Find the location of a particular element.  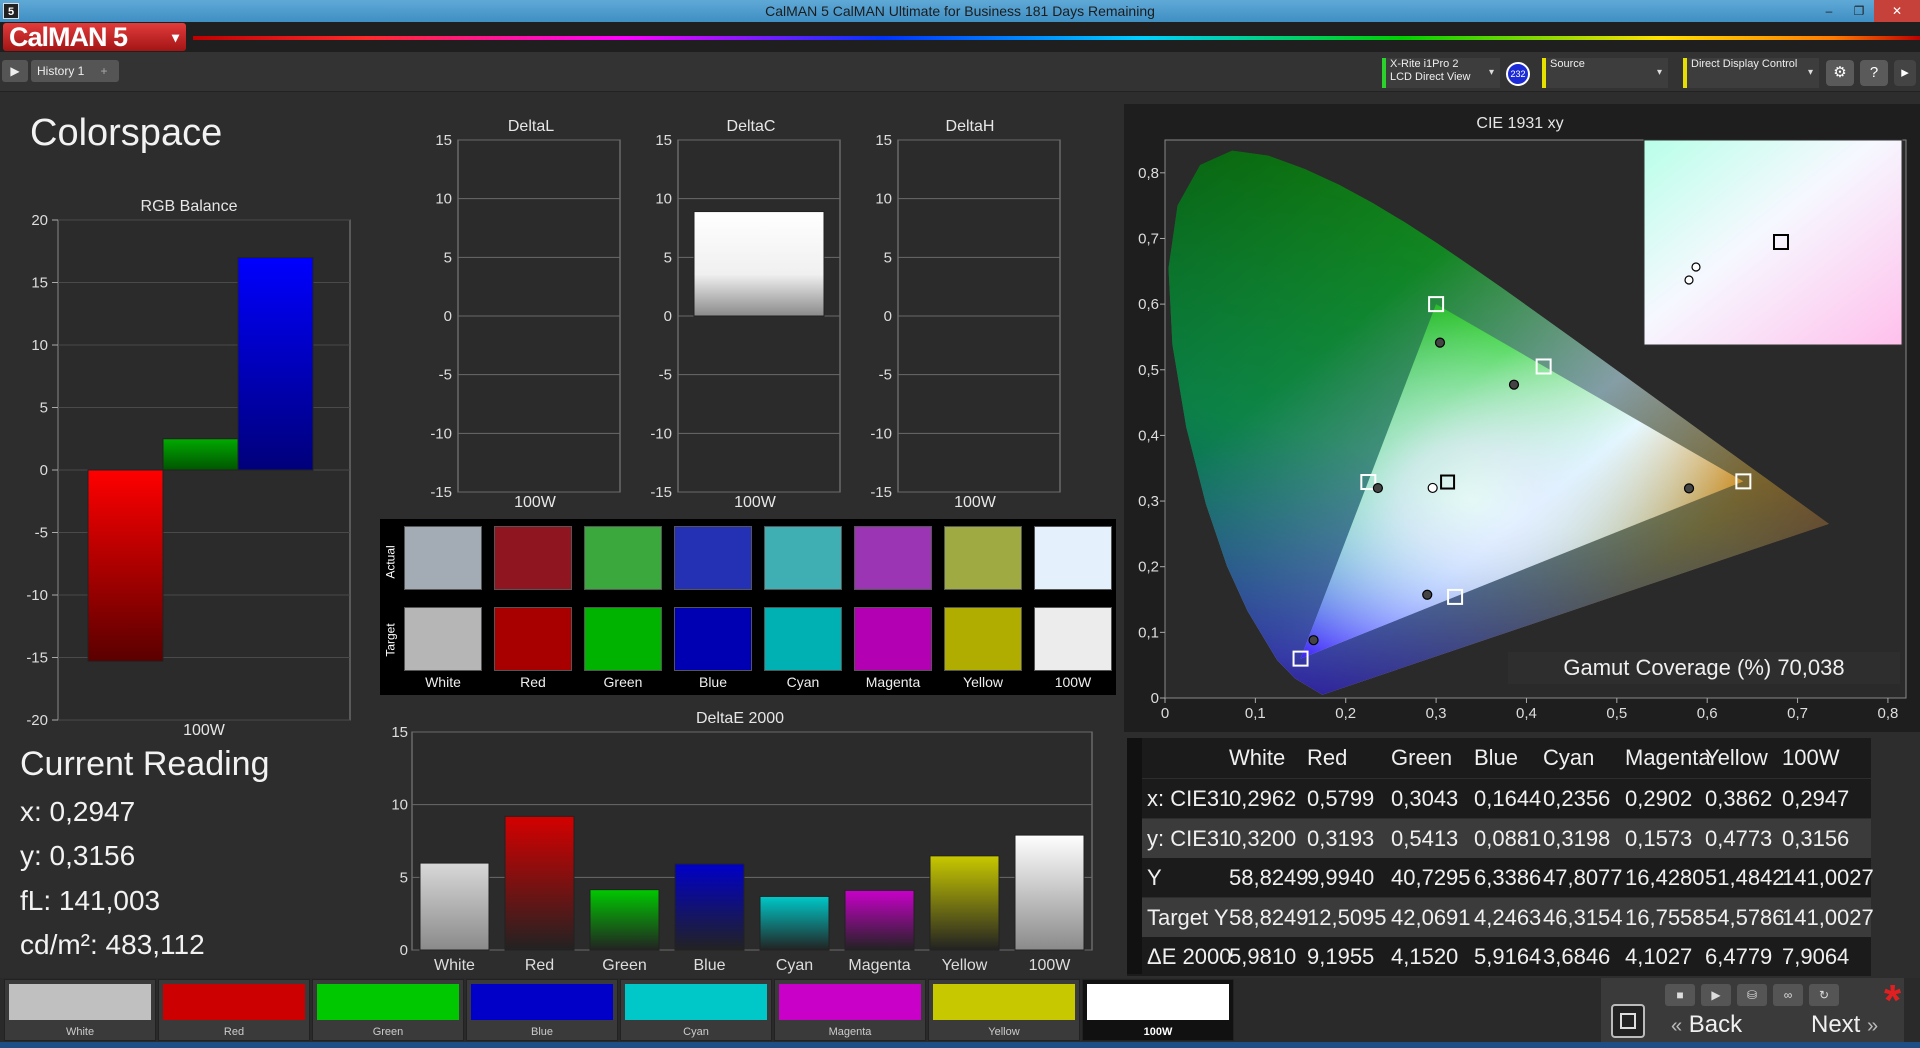

column-header: Blue is located at coordinates (1496, 757).